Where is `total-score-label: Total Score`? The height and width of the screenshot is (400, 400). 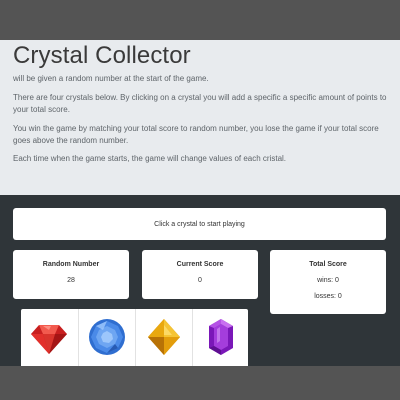 total-score-label: Total Score is located at coordinates (328, 264).